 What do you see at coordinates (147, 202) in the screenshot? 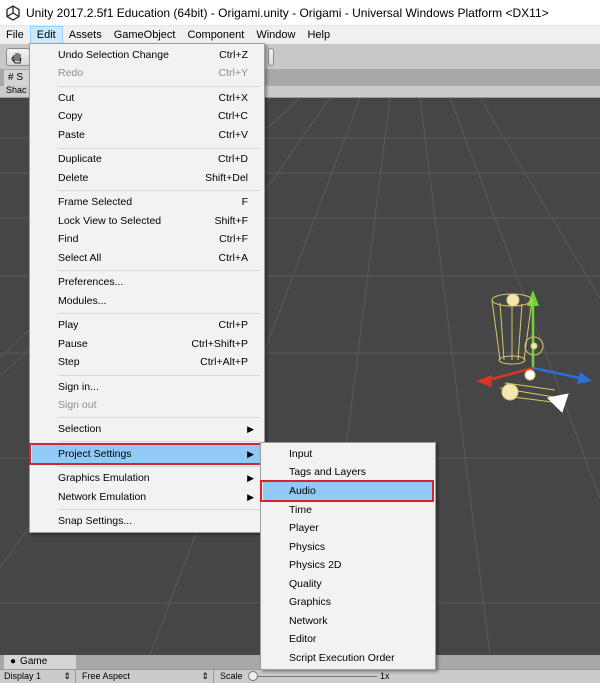
I see `menu-item-frame-selected: Frame Selected F` at bounding box center [147, 202].